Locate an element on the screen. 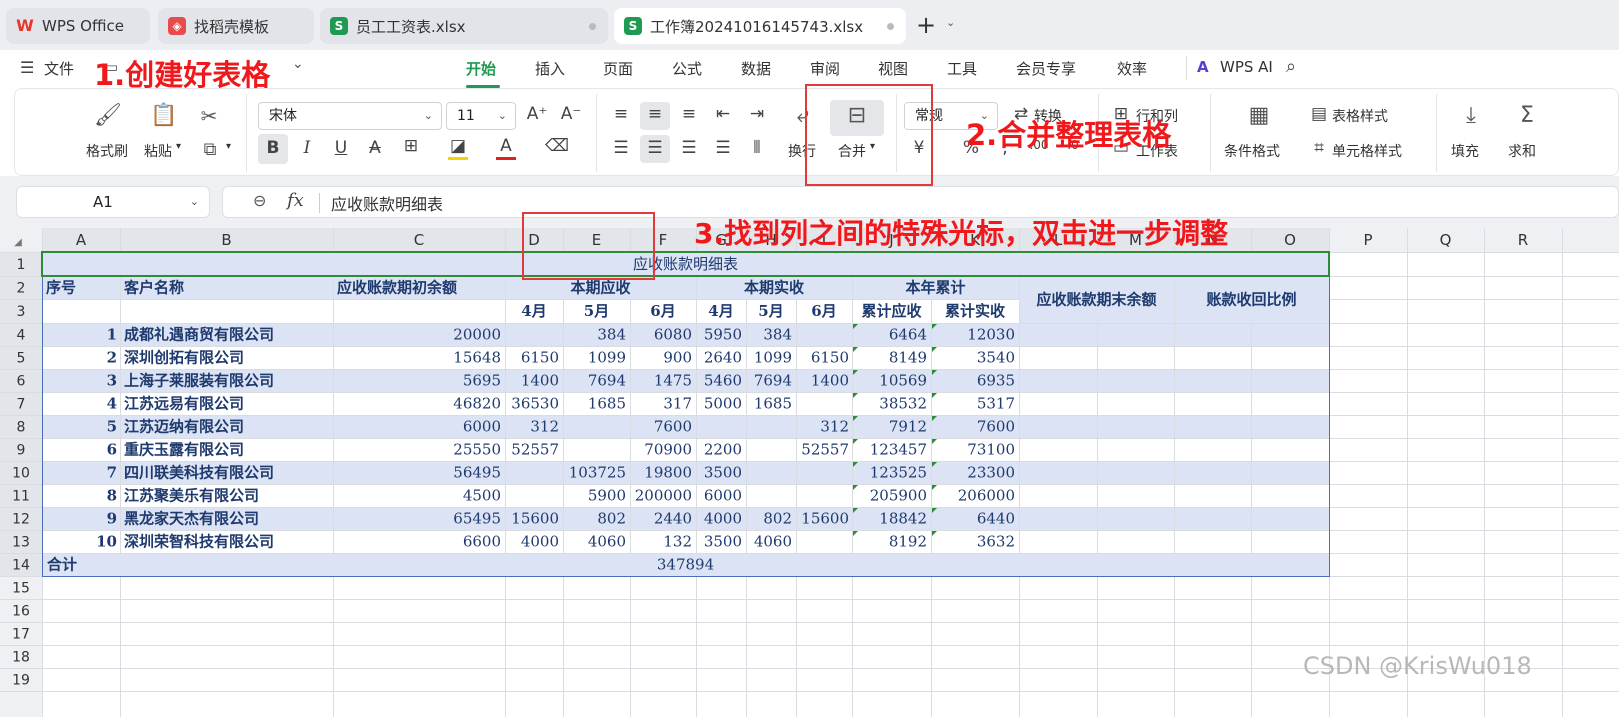 Image resolution: width=1619 pixels, height=717 pixels. conditional-format-button: 条件格式 is located at coordinates (1252, 151).